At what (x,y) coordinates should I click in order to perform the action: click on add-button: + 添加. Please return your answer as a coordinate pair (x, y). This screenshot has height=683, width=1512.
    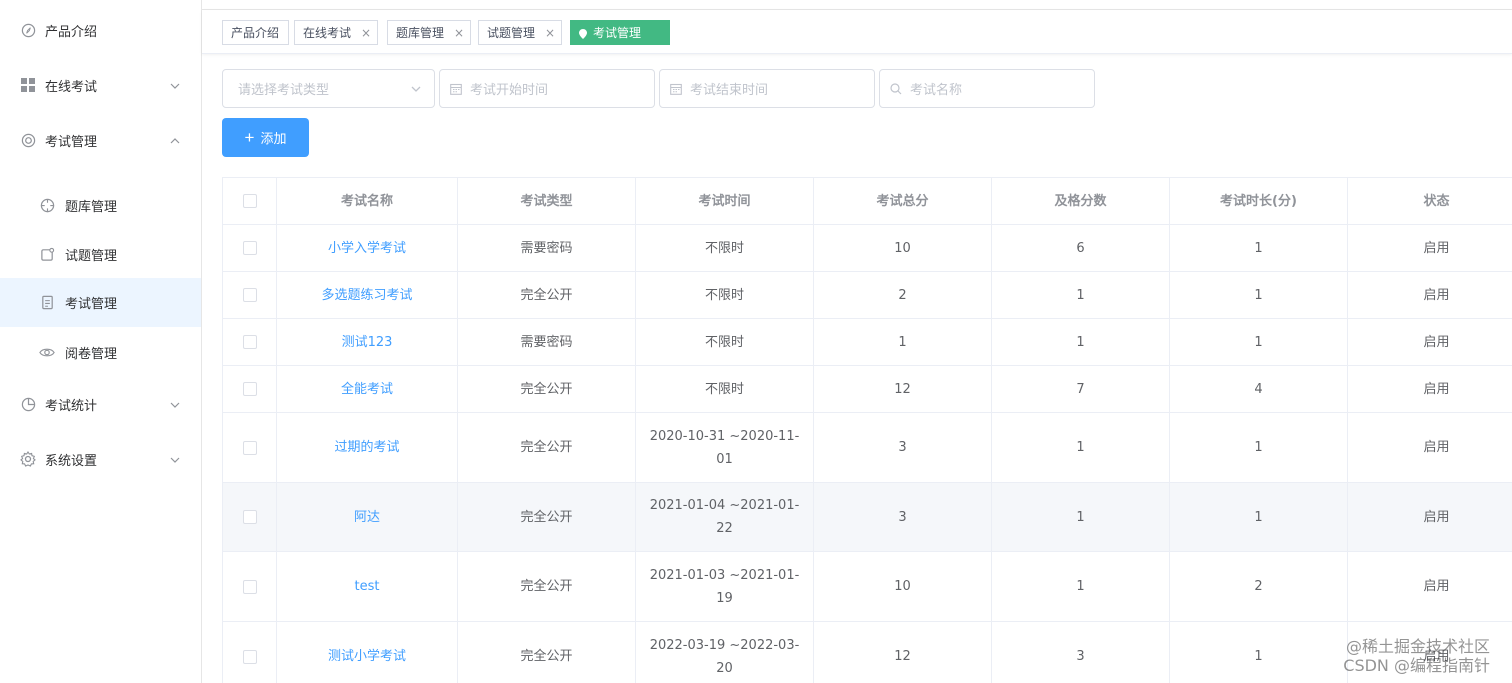
    Looking at the image, I should click on (265, 137).